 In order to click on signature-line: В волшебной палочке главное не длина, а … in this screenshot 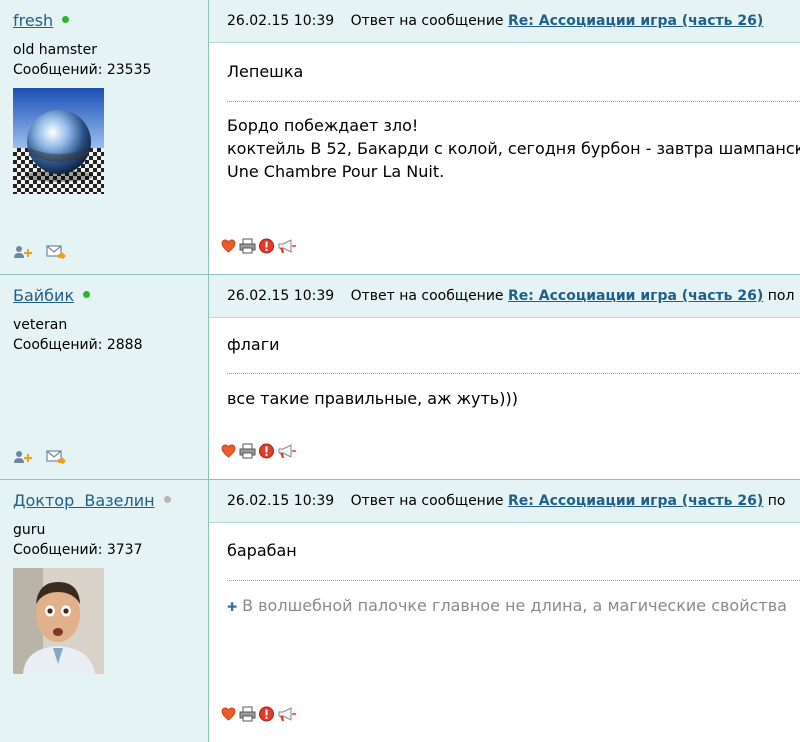, I will do `click(514, 605)`.